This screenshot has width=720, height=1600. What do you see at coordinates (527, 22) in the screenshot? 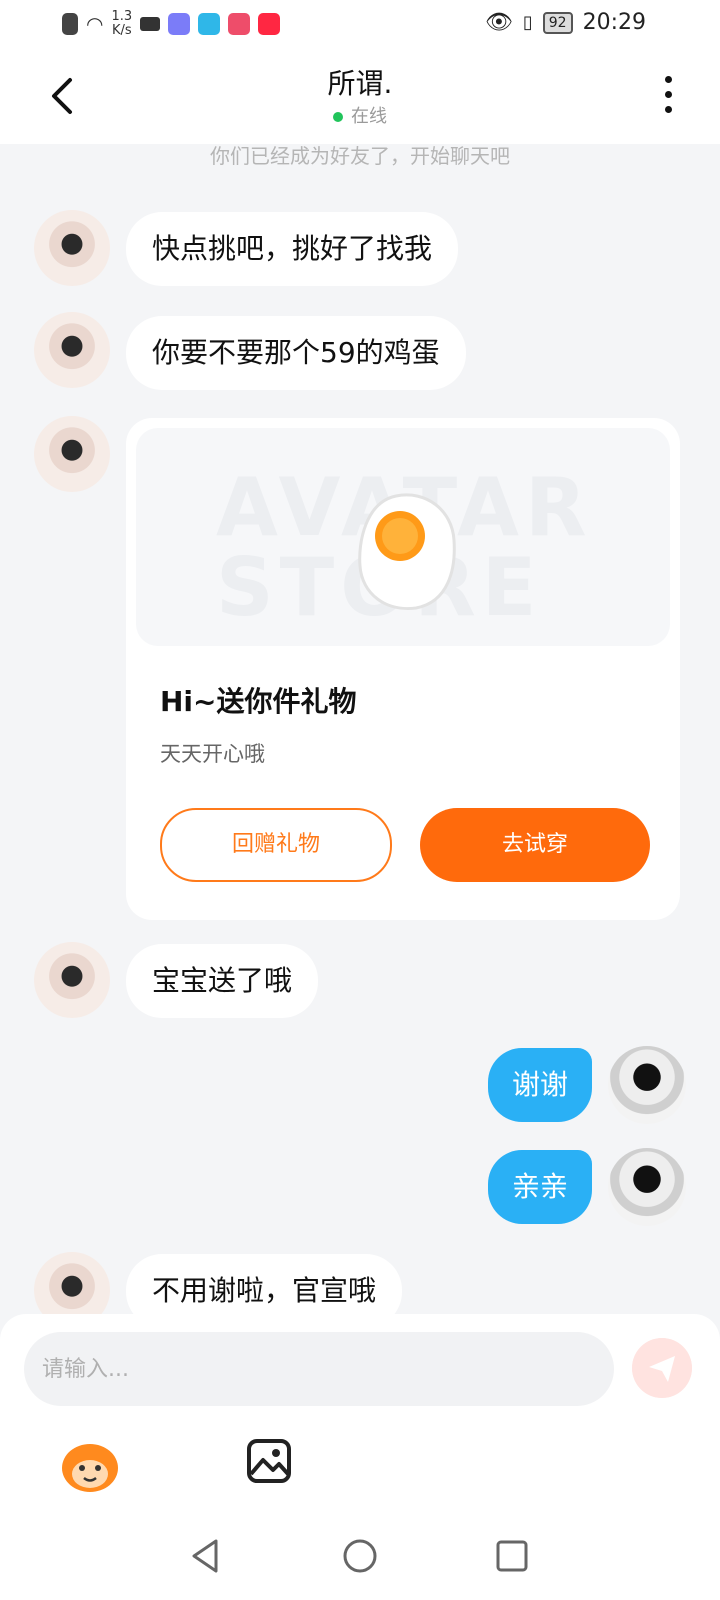
I see `vibrate-icon: ▯` at bounding box center [527, 22].